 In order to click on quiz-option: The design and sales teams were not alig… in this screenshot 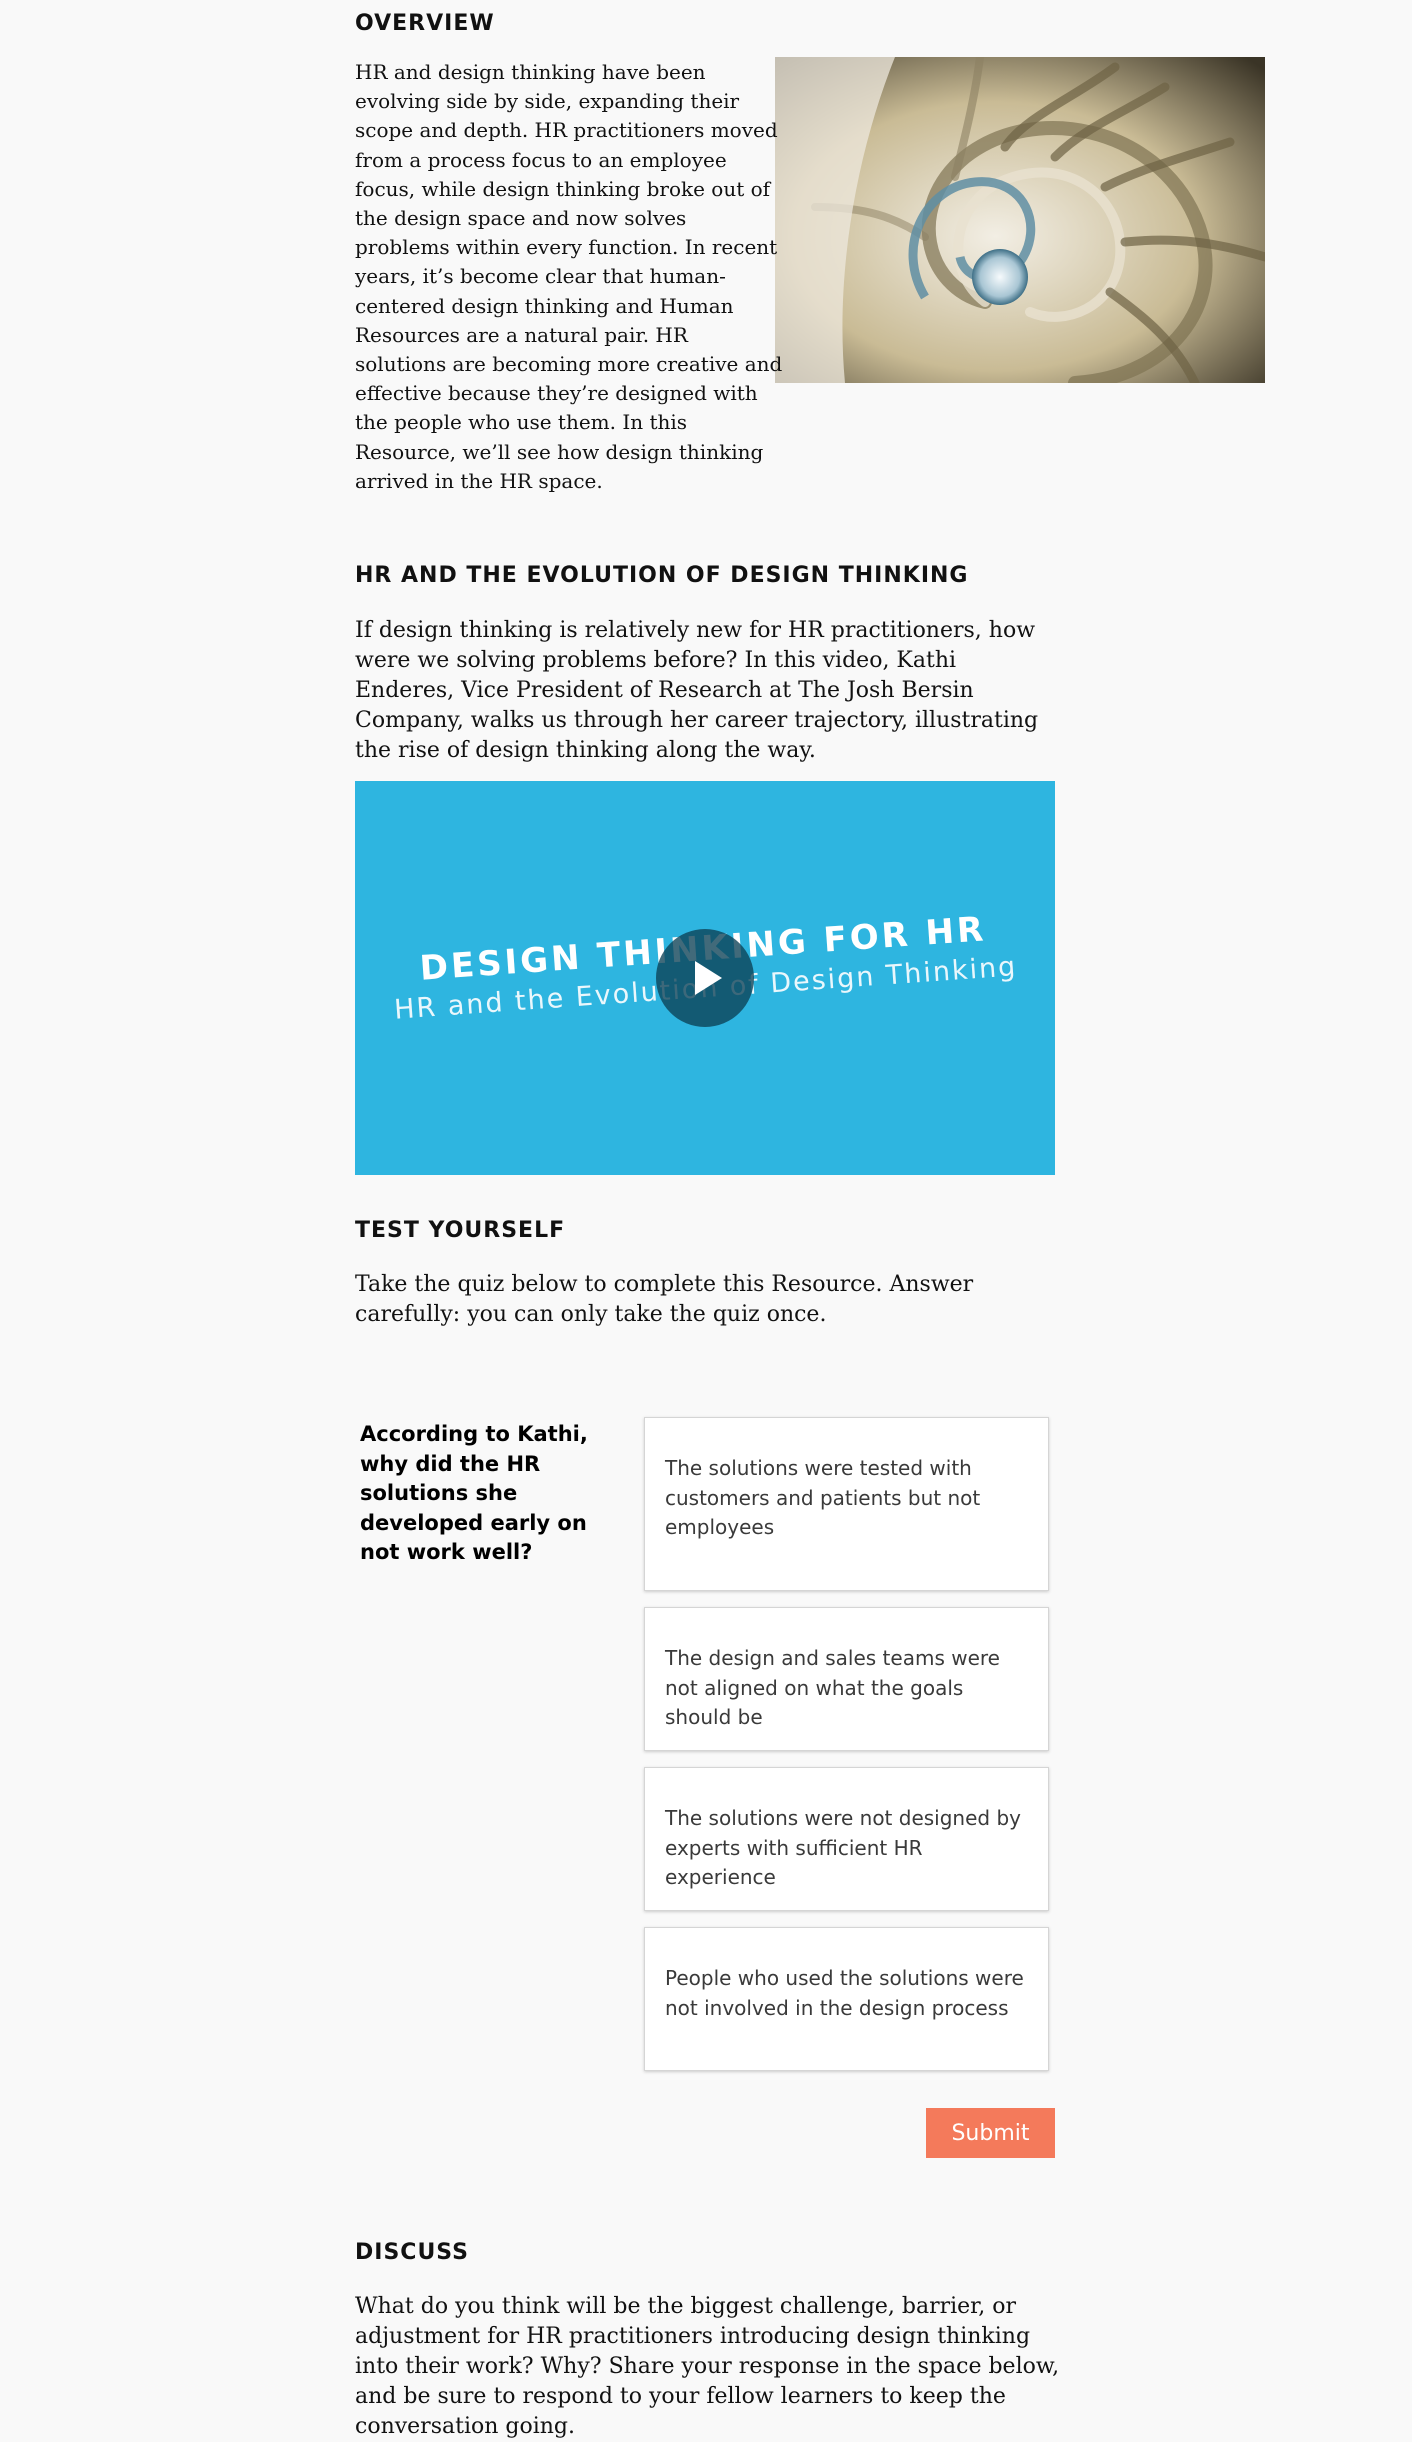, I will do `click(846, 1679)`.